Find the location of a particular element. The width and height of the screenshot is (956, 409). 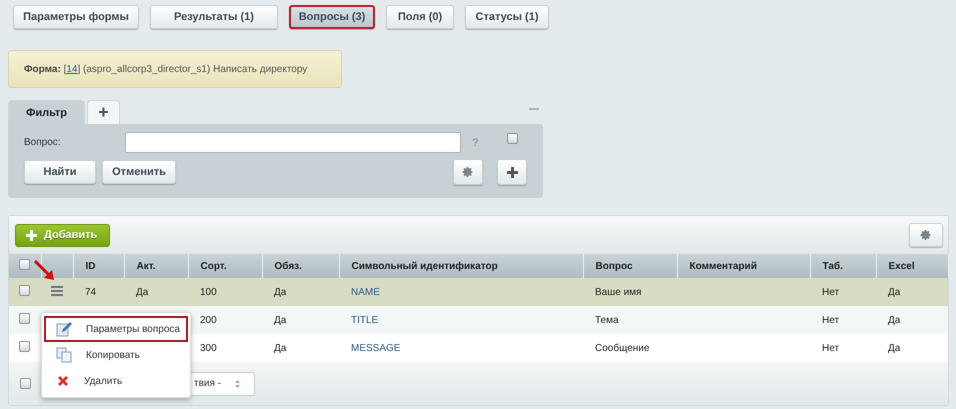

form-link: 14 is located at coordinates (72, 69).